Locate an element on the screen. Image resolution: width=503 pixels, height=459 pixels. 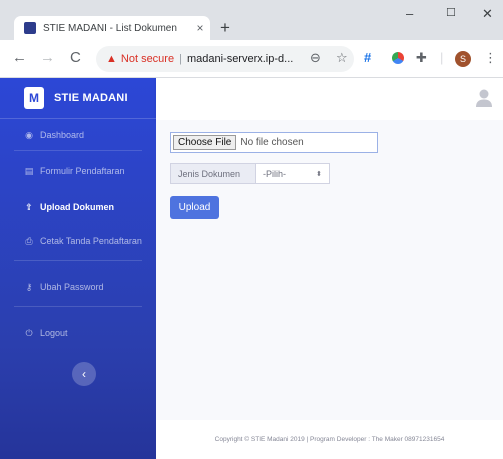
sidebar-item-upload-dokumen: ⇪ Upload Dokumen is located at coordinates (78, 207).